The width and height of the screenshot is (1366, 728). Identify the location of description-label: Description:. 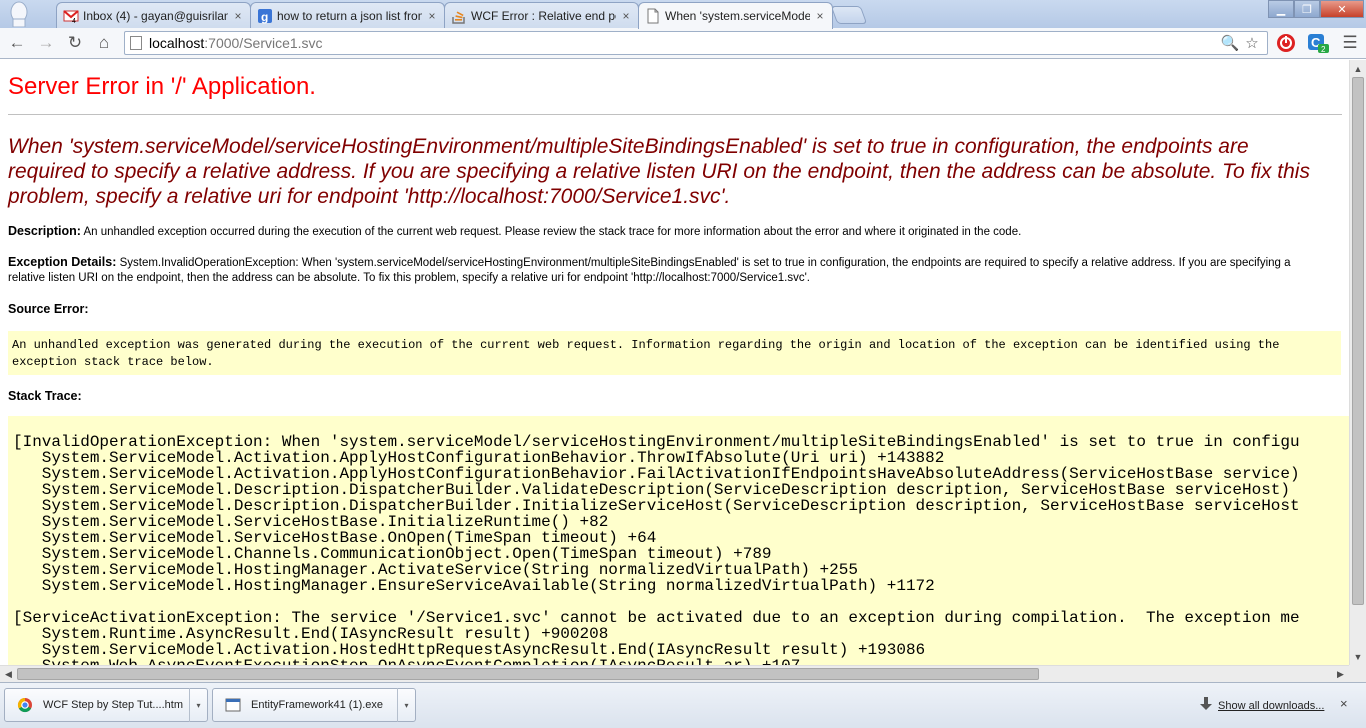
(44, 231).